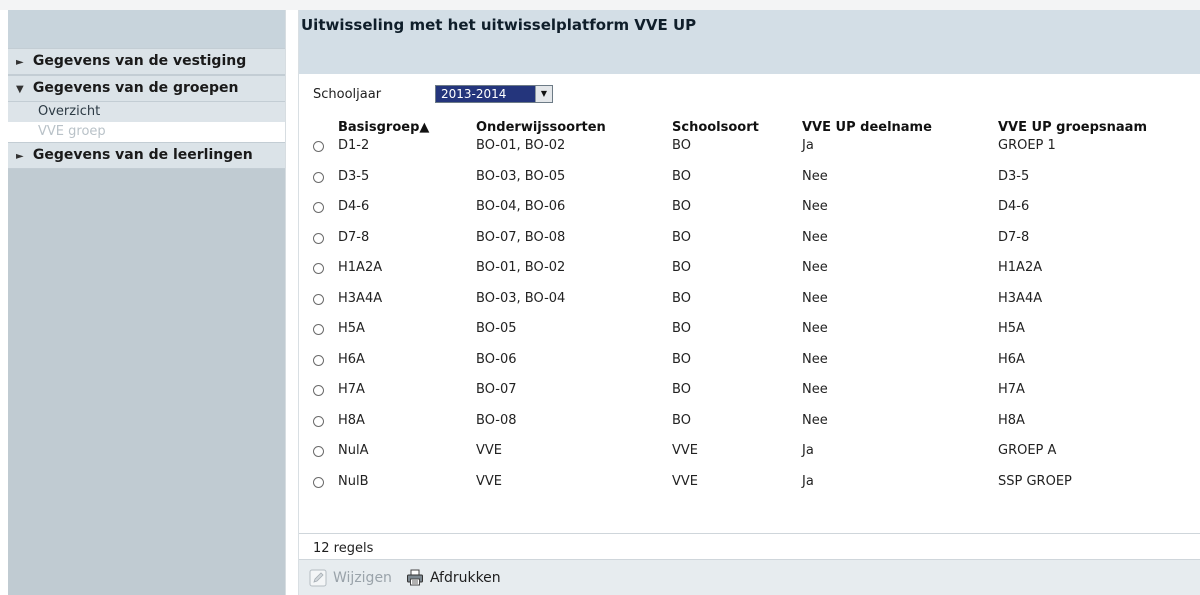 Image resolution: width=1200 pixels, height=595 pixels. Describe the element at coordinates (465, 577) in the screenshot. I see `print-label: Afdrukken` at that location.